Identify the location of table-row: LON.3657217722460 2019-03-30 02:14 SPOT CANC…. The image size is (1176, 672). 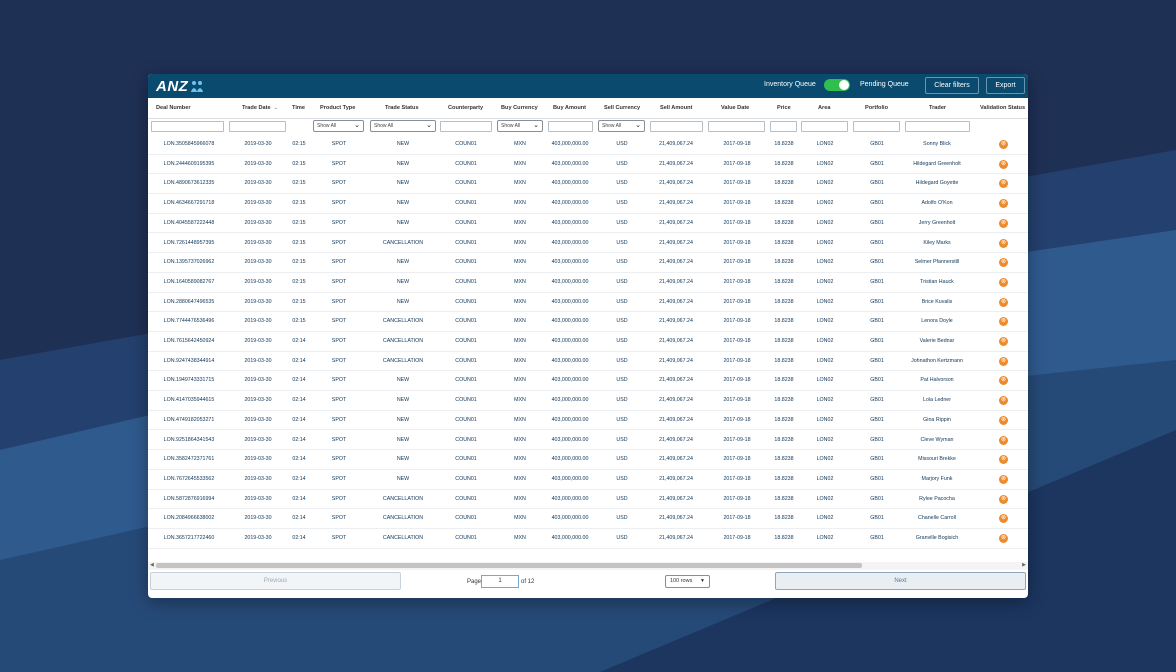
(588, 539).